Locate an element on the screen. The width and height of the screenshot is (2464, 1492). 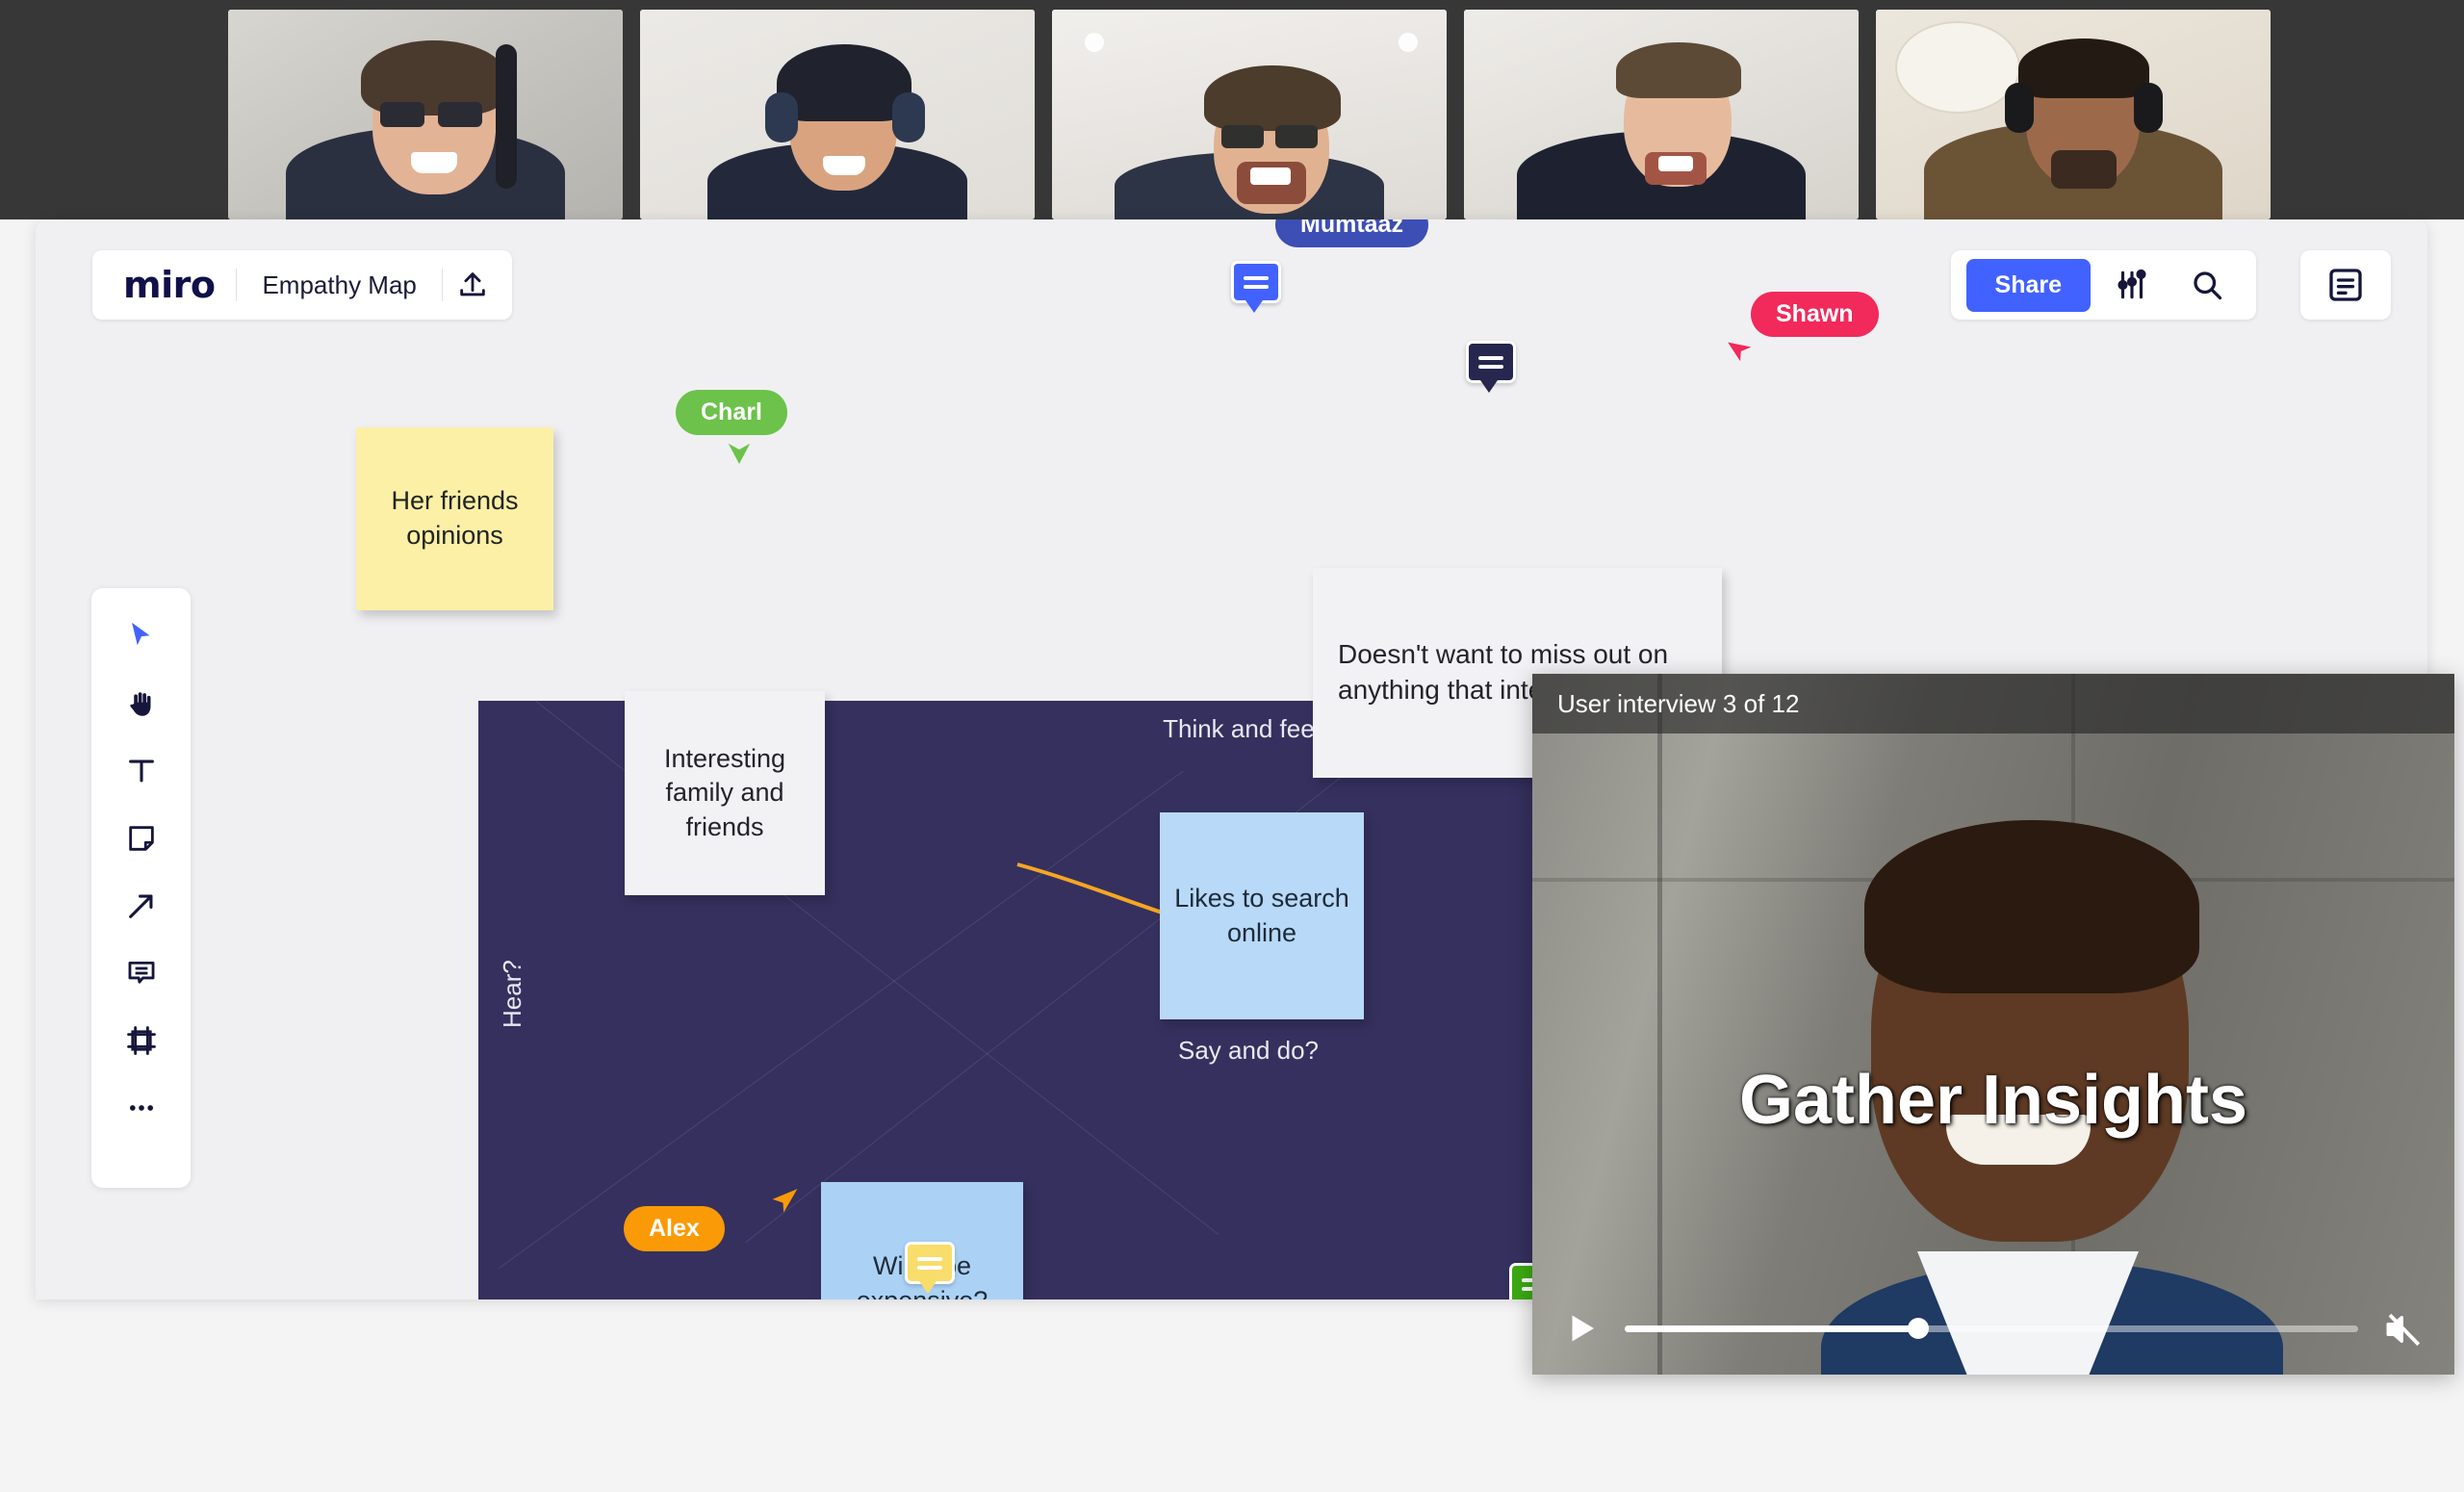
comment-badge-yellow is located at coordinates (930, 1268).